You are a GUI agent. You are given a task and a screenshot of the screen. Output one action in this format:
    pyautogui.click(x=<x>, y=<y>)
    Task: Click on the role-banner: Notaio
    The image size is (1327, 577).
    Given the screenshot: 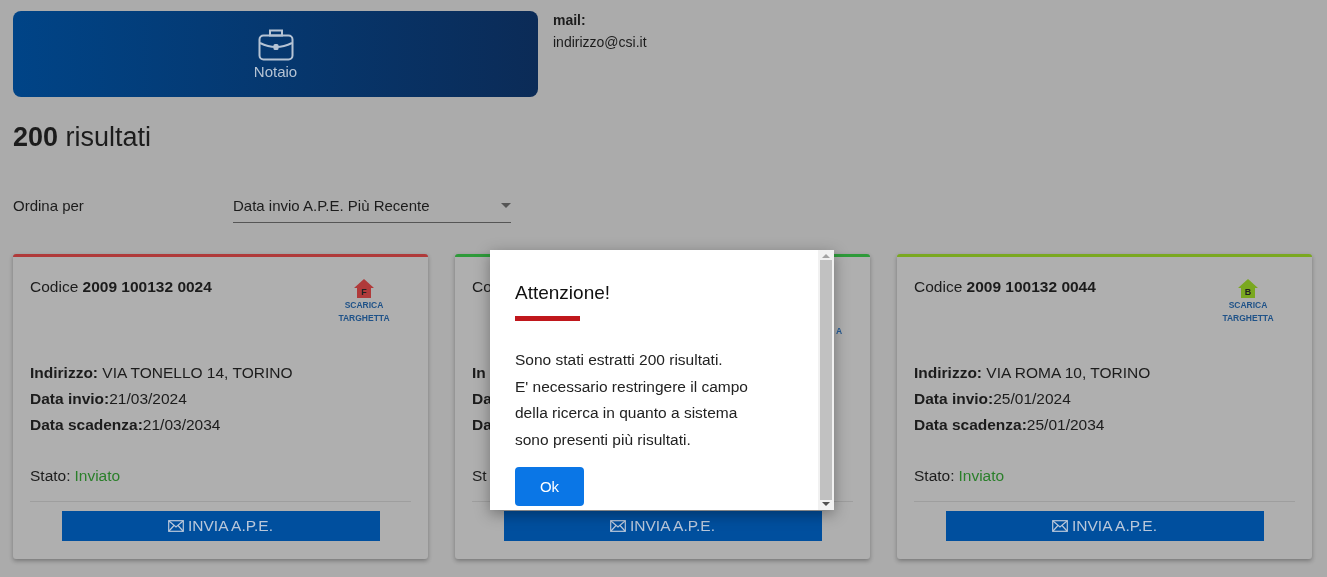 What is the action you would take?
    pyautogui.click(x=275, y=54)
    